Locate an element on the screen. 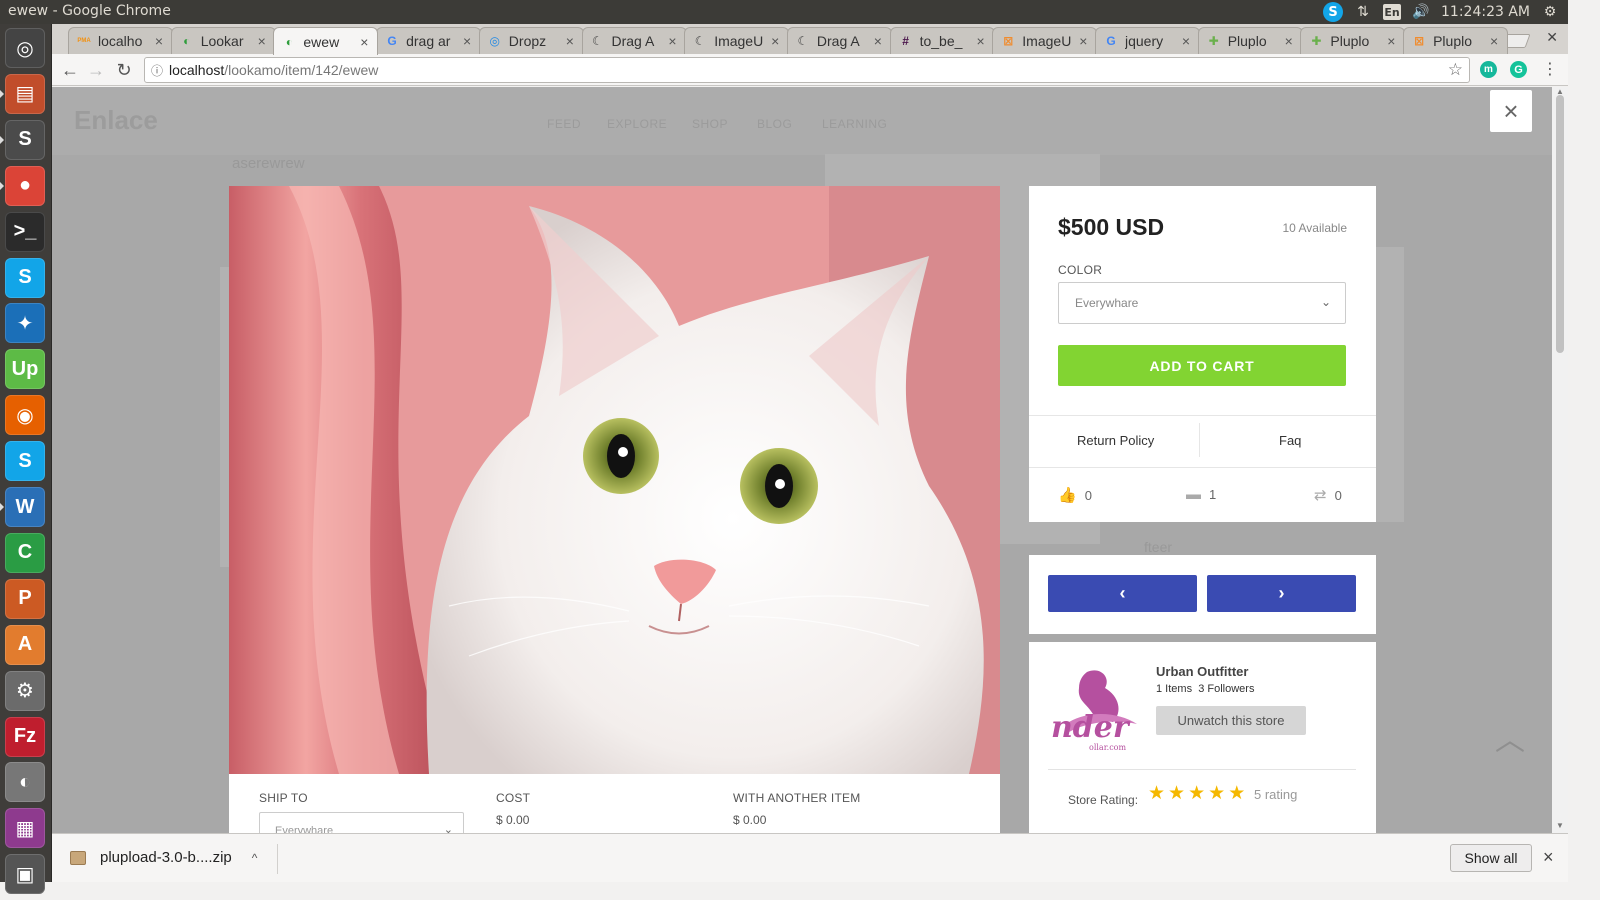 The width and height of the screenshot is (1600, 900). store-logo-graphic: nder ollar.com is located at coordinates (1094, 711).